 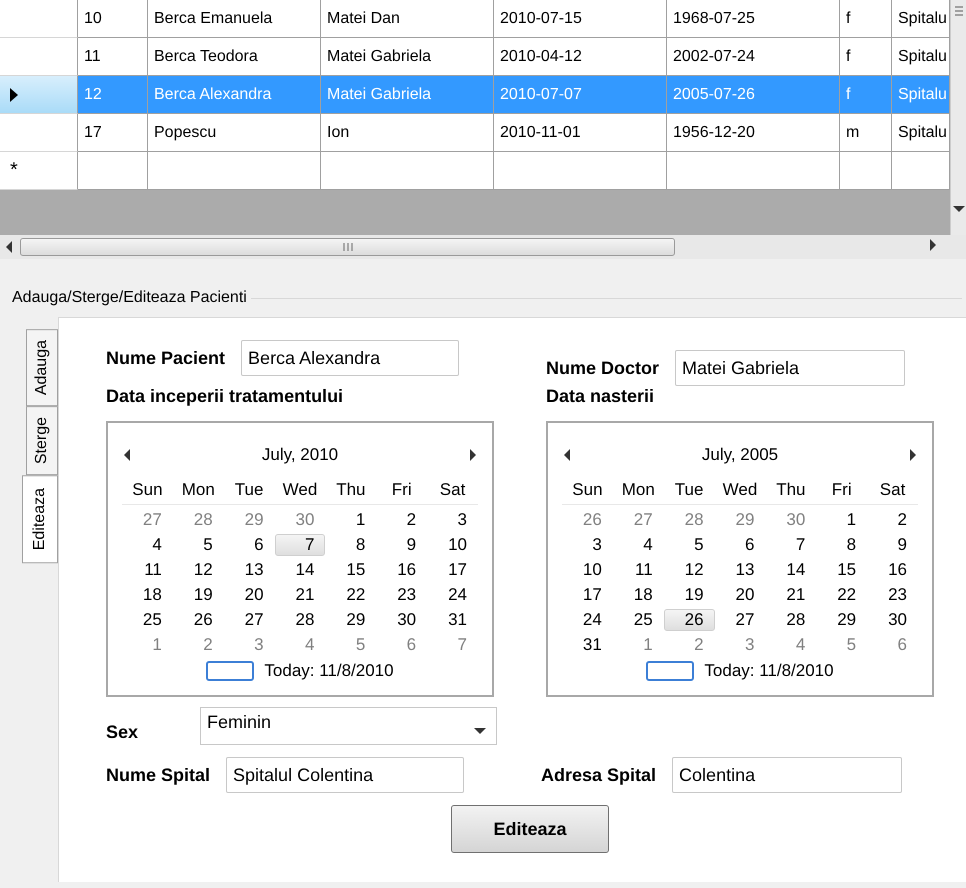 What do you see at coordinates (480, 731) in the screenshot?
I see `dropdown-arrow-icon` at bounding box center [480, 731].